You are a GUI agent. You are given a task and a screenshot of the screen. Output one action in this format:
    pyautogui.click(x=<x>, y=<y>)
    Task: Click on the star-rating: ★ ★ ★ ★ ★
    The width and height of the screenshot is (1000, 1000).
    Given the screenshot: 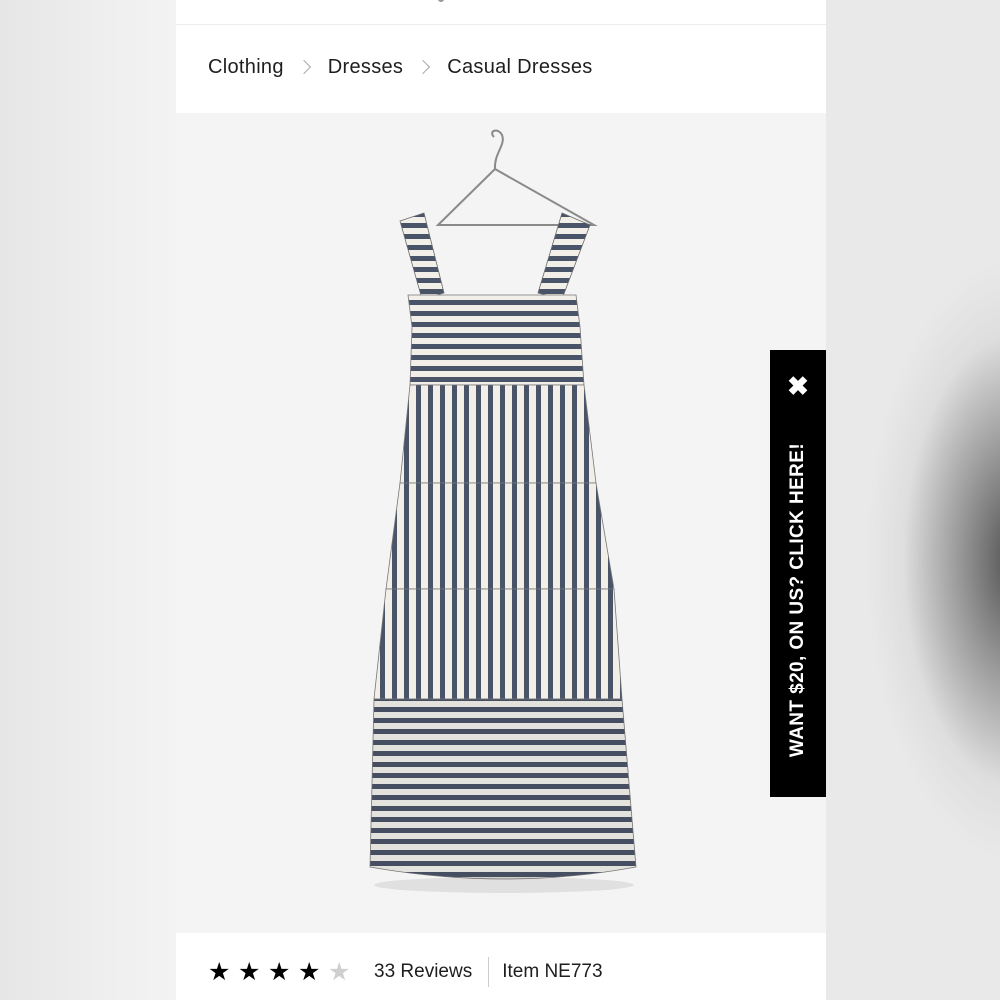 What is the action you would take?
    pyautogui.click(x=283, y=971)
    